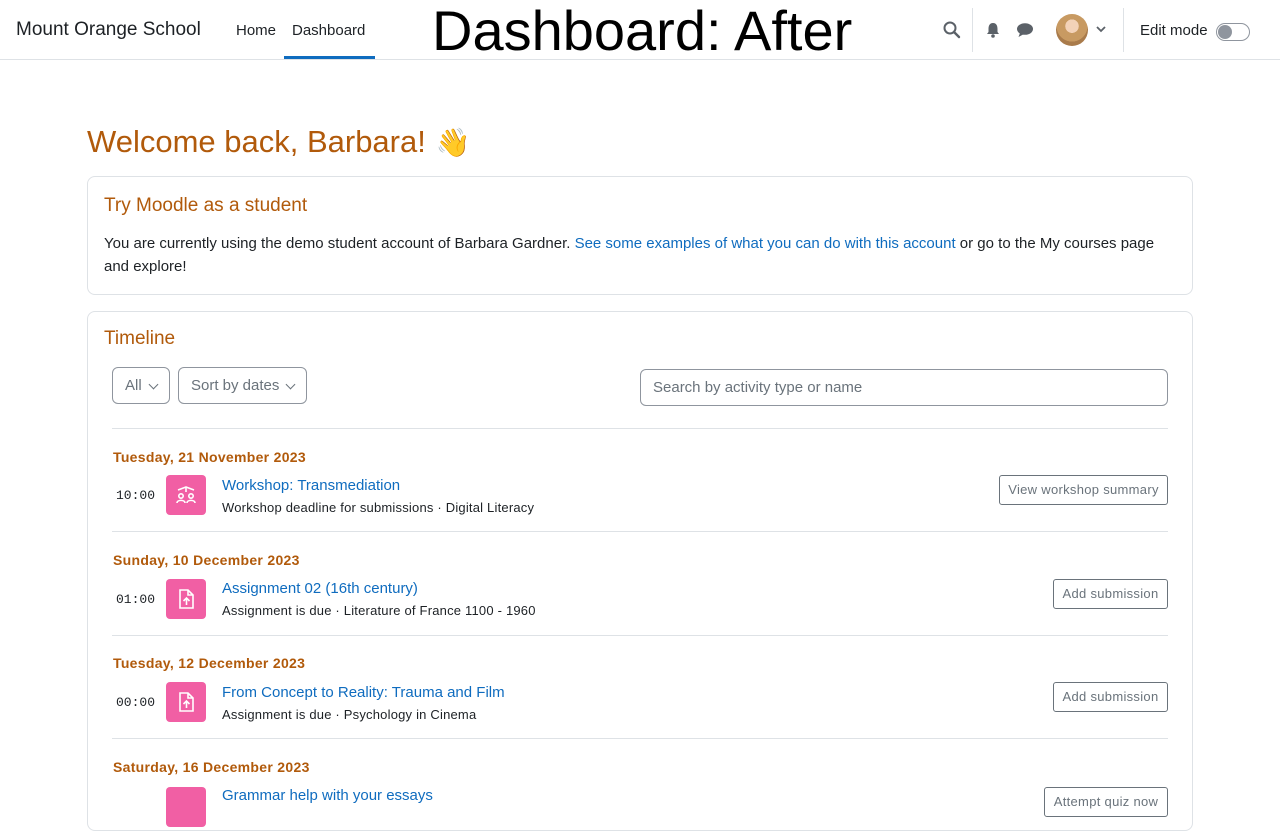  Describe the element at coordinates (140, 338) in the screenshot. I see `timeline-title: Timeline` at that location.